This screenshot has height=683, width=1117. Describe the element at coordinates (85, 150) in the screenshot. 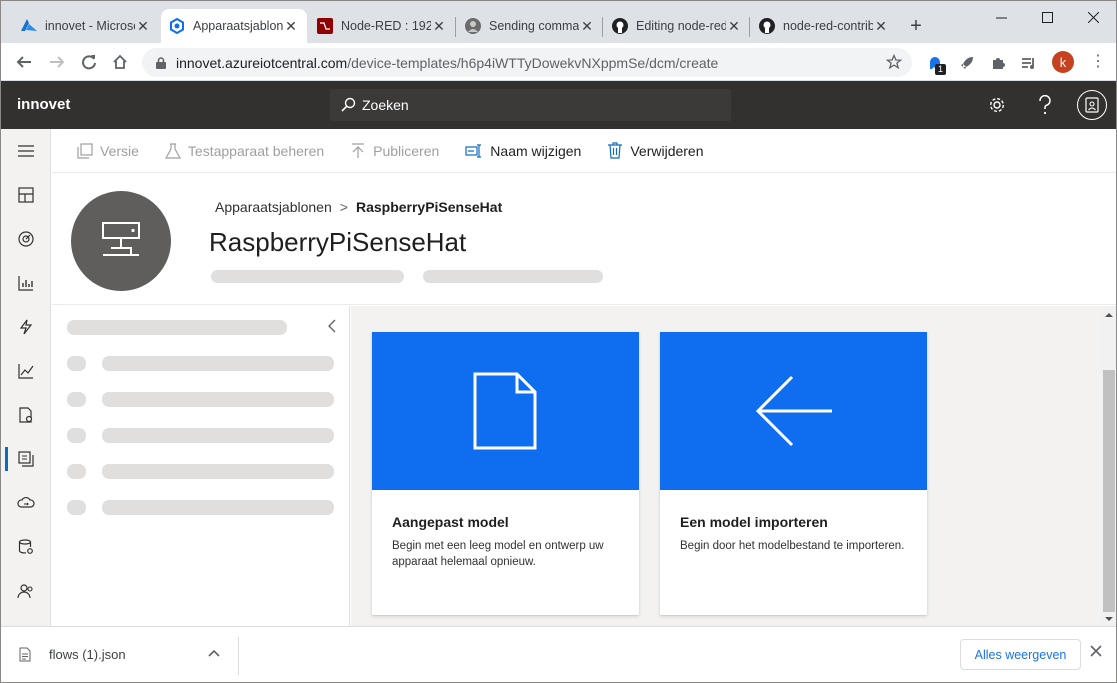

I see `version-icon` at that location.